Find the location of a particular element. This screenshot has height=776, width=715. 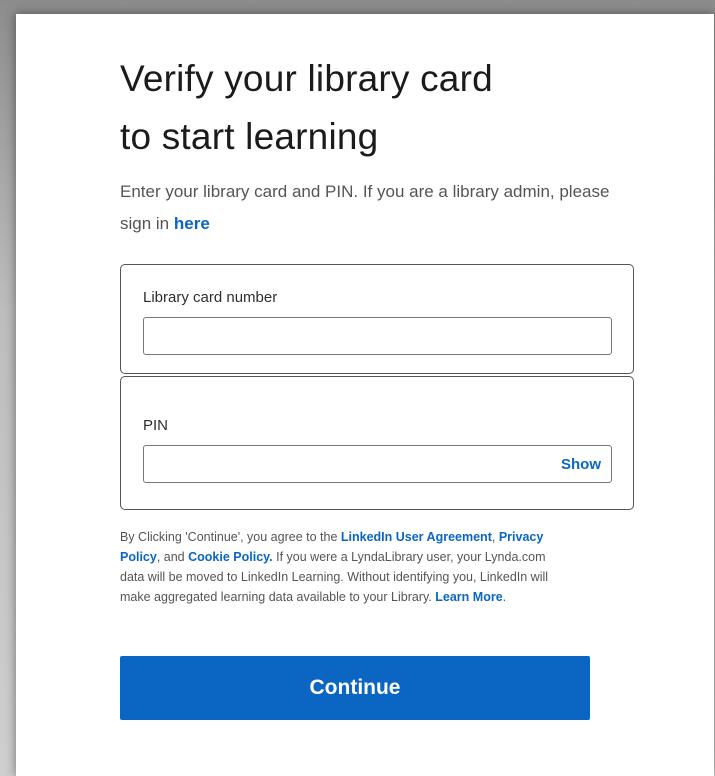

legal-text-3: , and is located at coordinates (170, 557).